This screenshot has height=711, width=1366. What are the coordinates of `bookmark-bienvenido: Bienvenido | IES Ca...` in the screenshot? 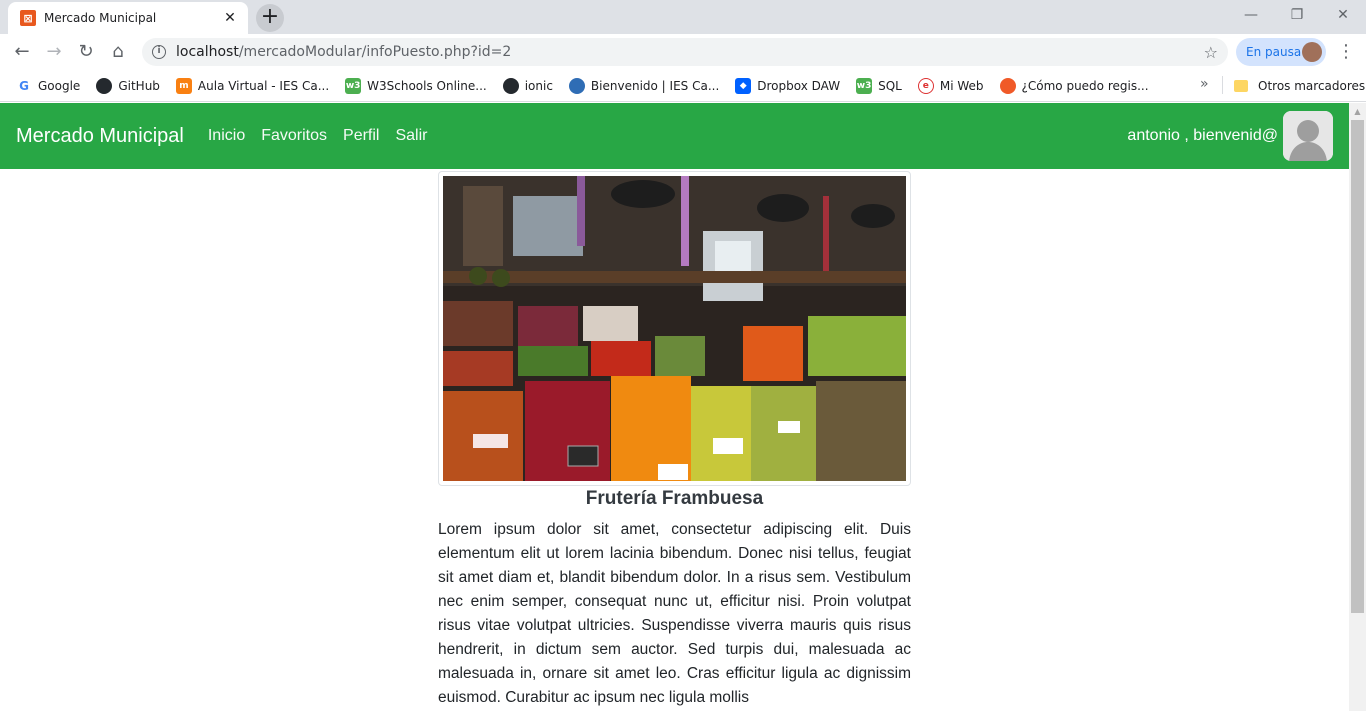 It's located at (643, 85).